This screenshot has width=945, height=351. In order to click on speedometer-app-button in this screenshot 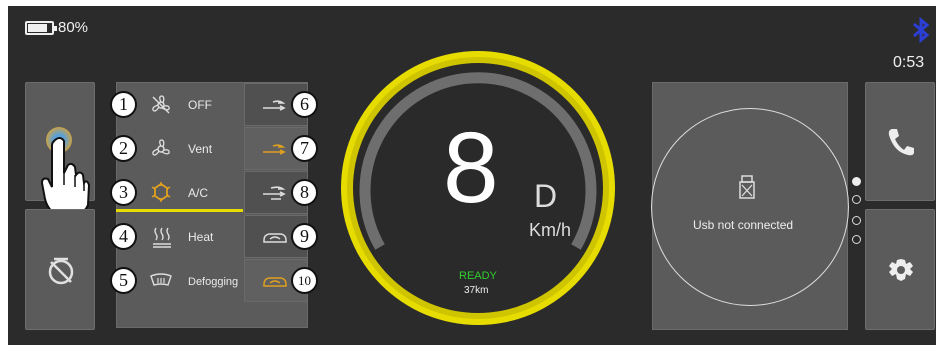, I will do `click(60, 269)`.